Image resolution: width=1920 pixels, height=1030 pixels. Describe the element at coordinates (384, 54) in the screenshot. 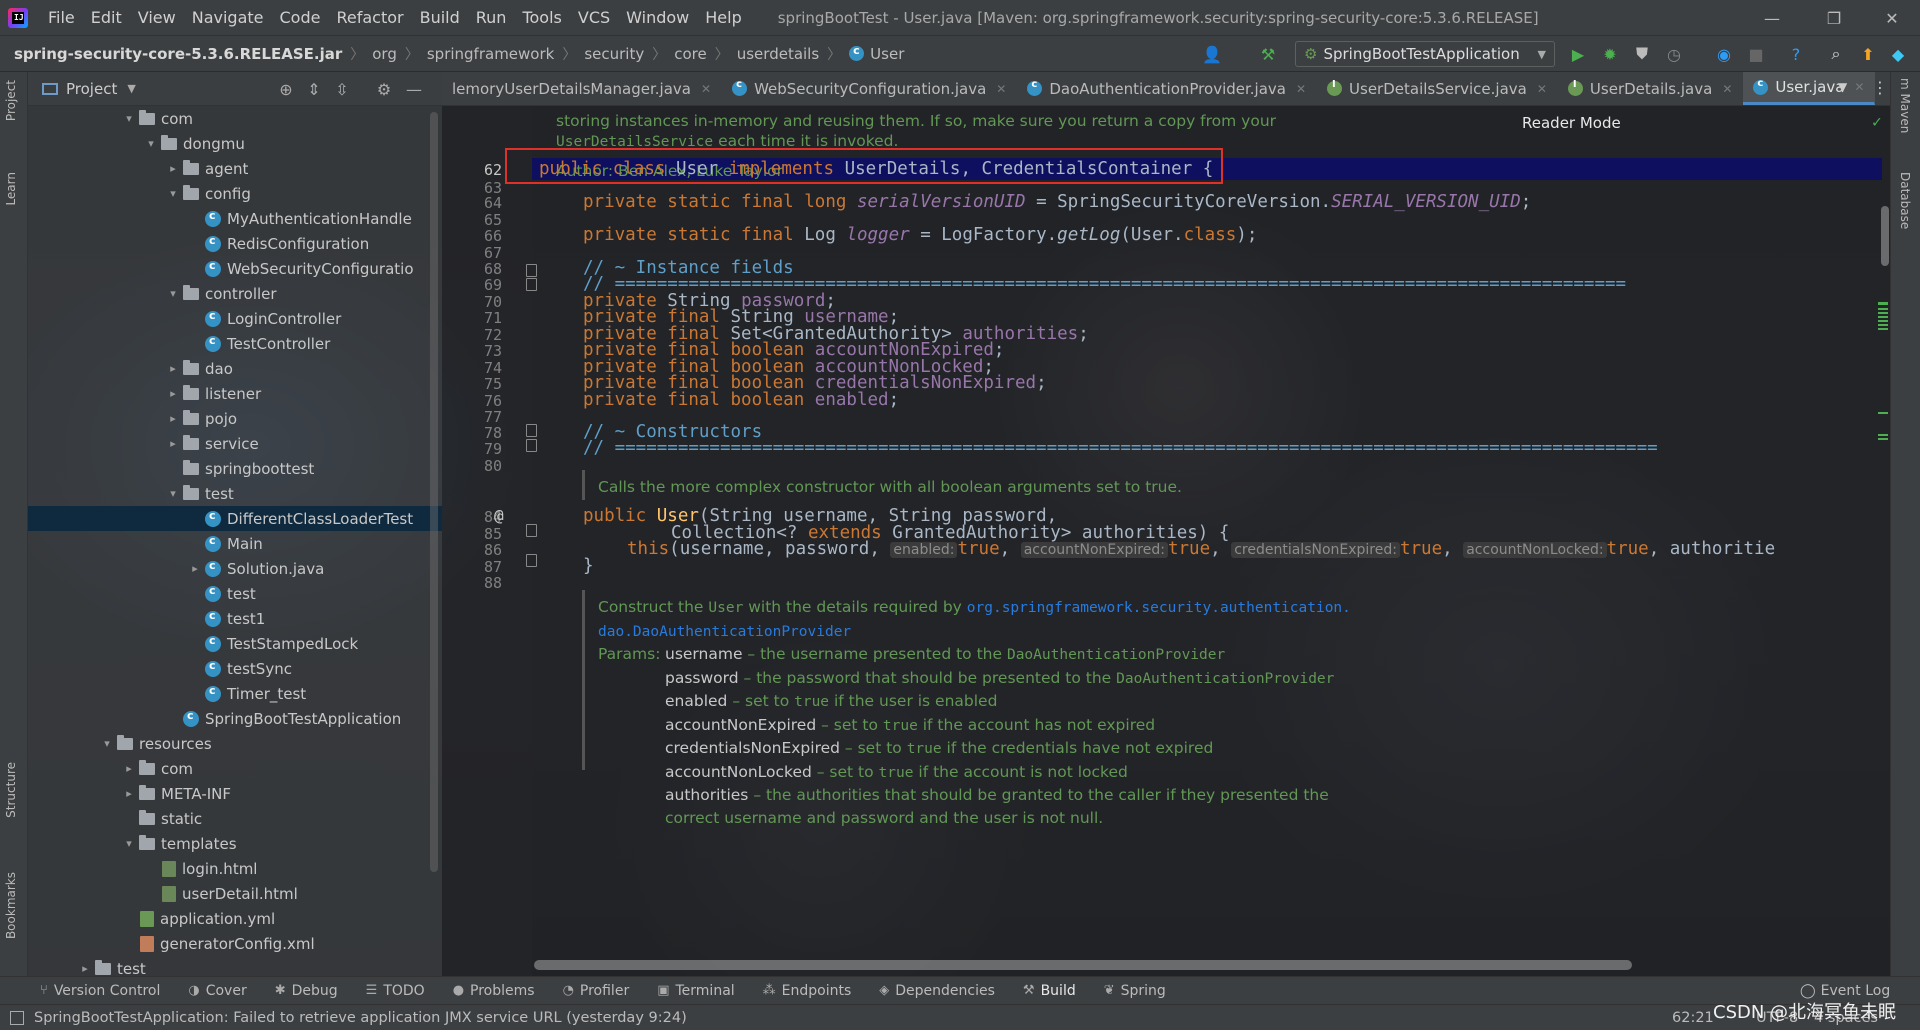

I see `breadcrumb-org: org` at that location.